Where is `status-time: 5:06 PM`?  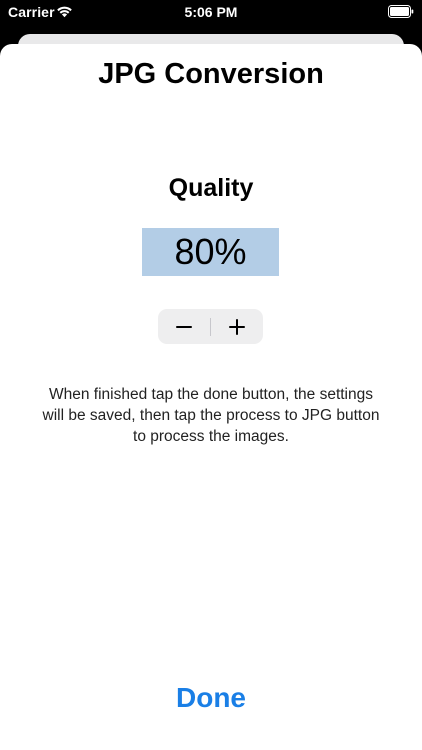 status-time: 5:06 PM is located at coordinates (211, 12).